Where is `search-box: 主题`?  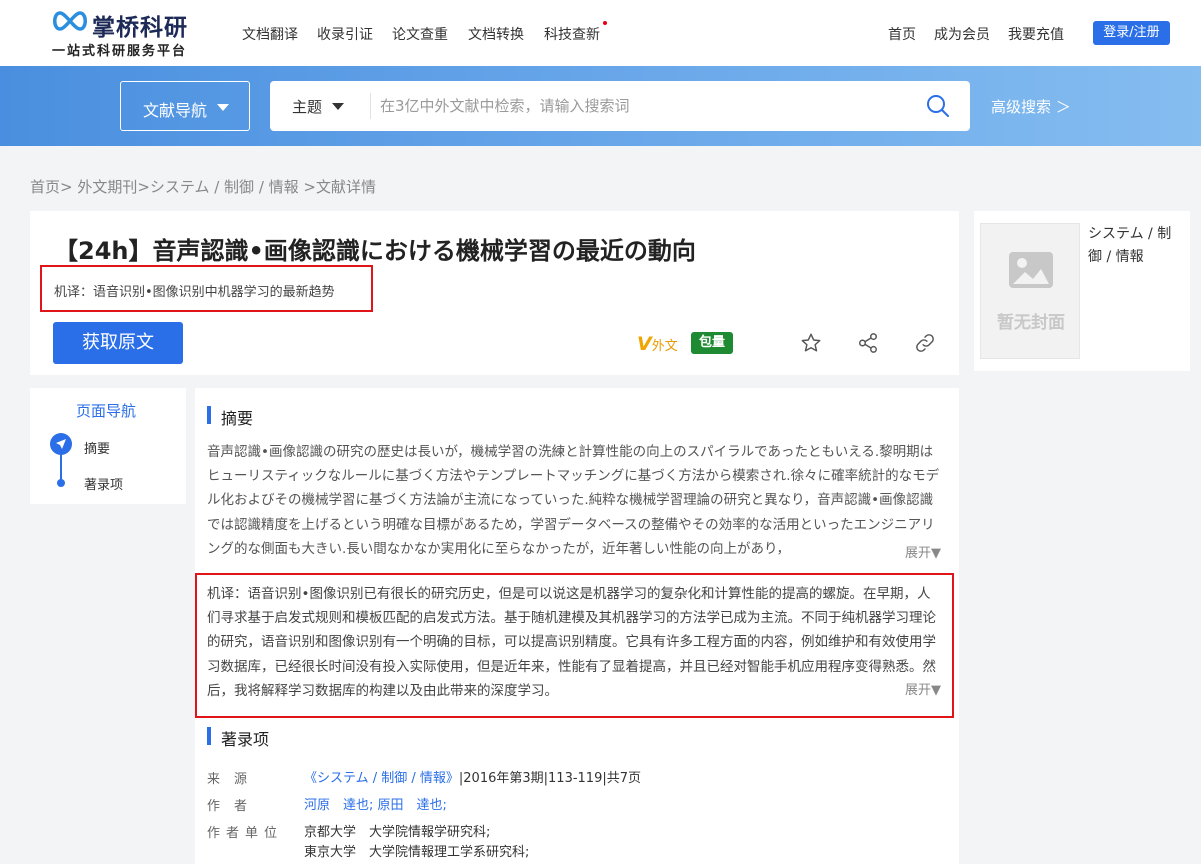
search-box: 主题 is located at coordinates (620, 106).